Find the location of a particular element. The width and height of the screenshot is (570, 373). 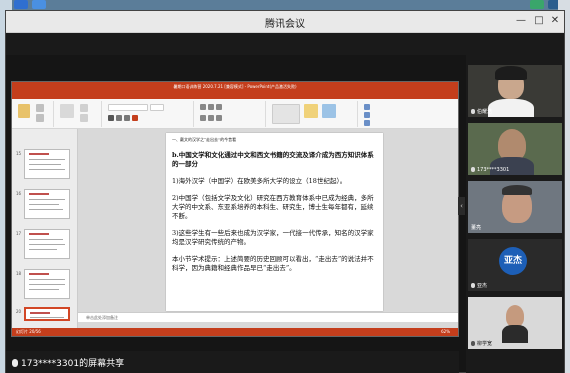

quick-styles-icon is located at coordinates (329, 111).